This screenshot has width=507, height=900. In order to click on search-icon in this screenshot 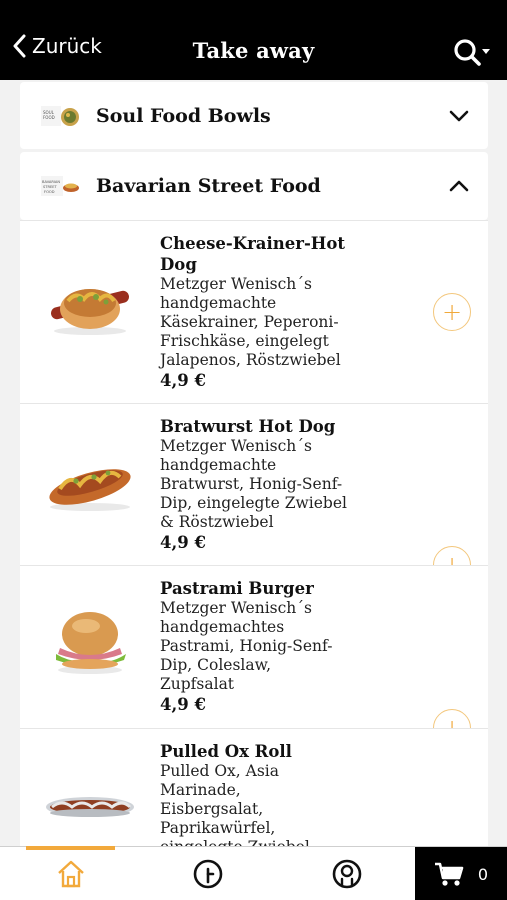, I will do `click(472, 52)`.